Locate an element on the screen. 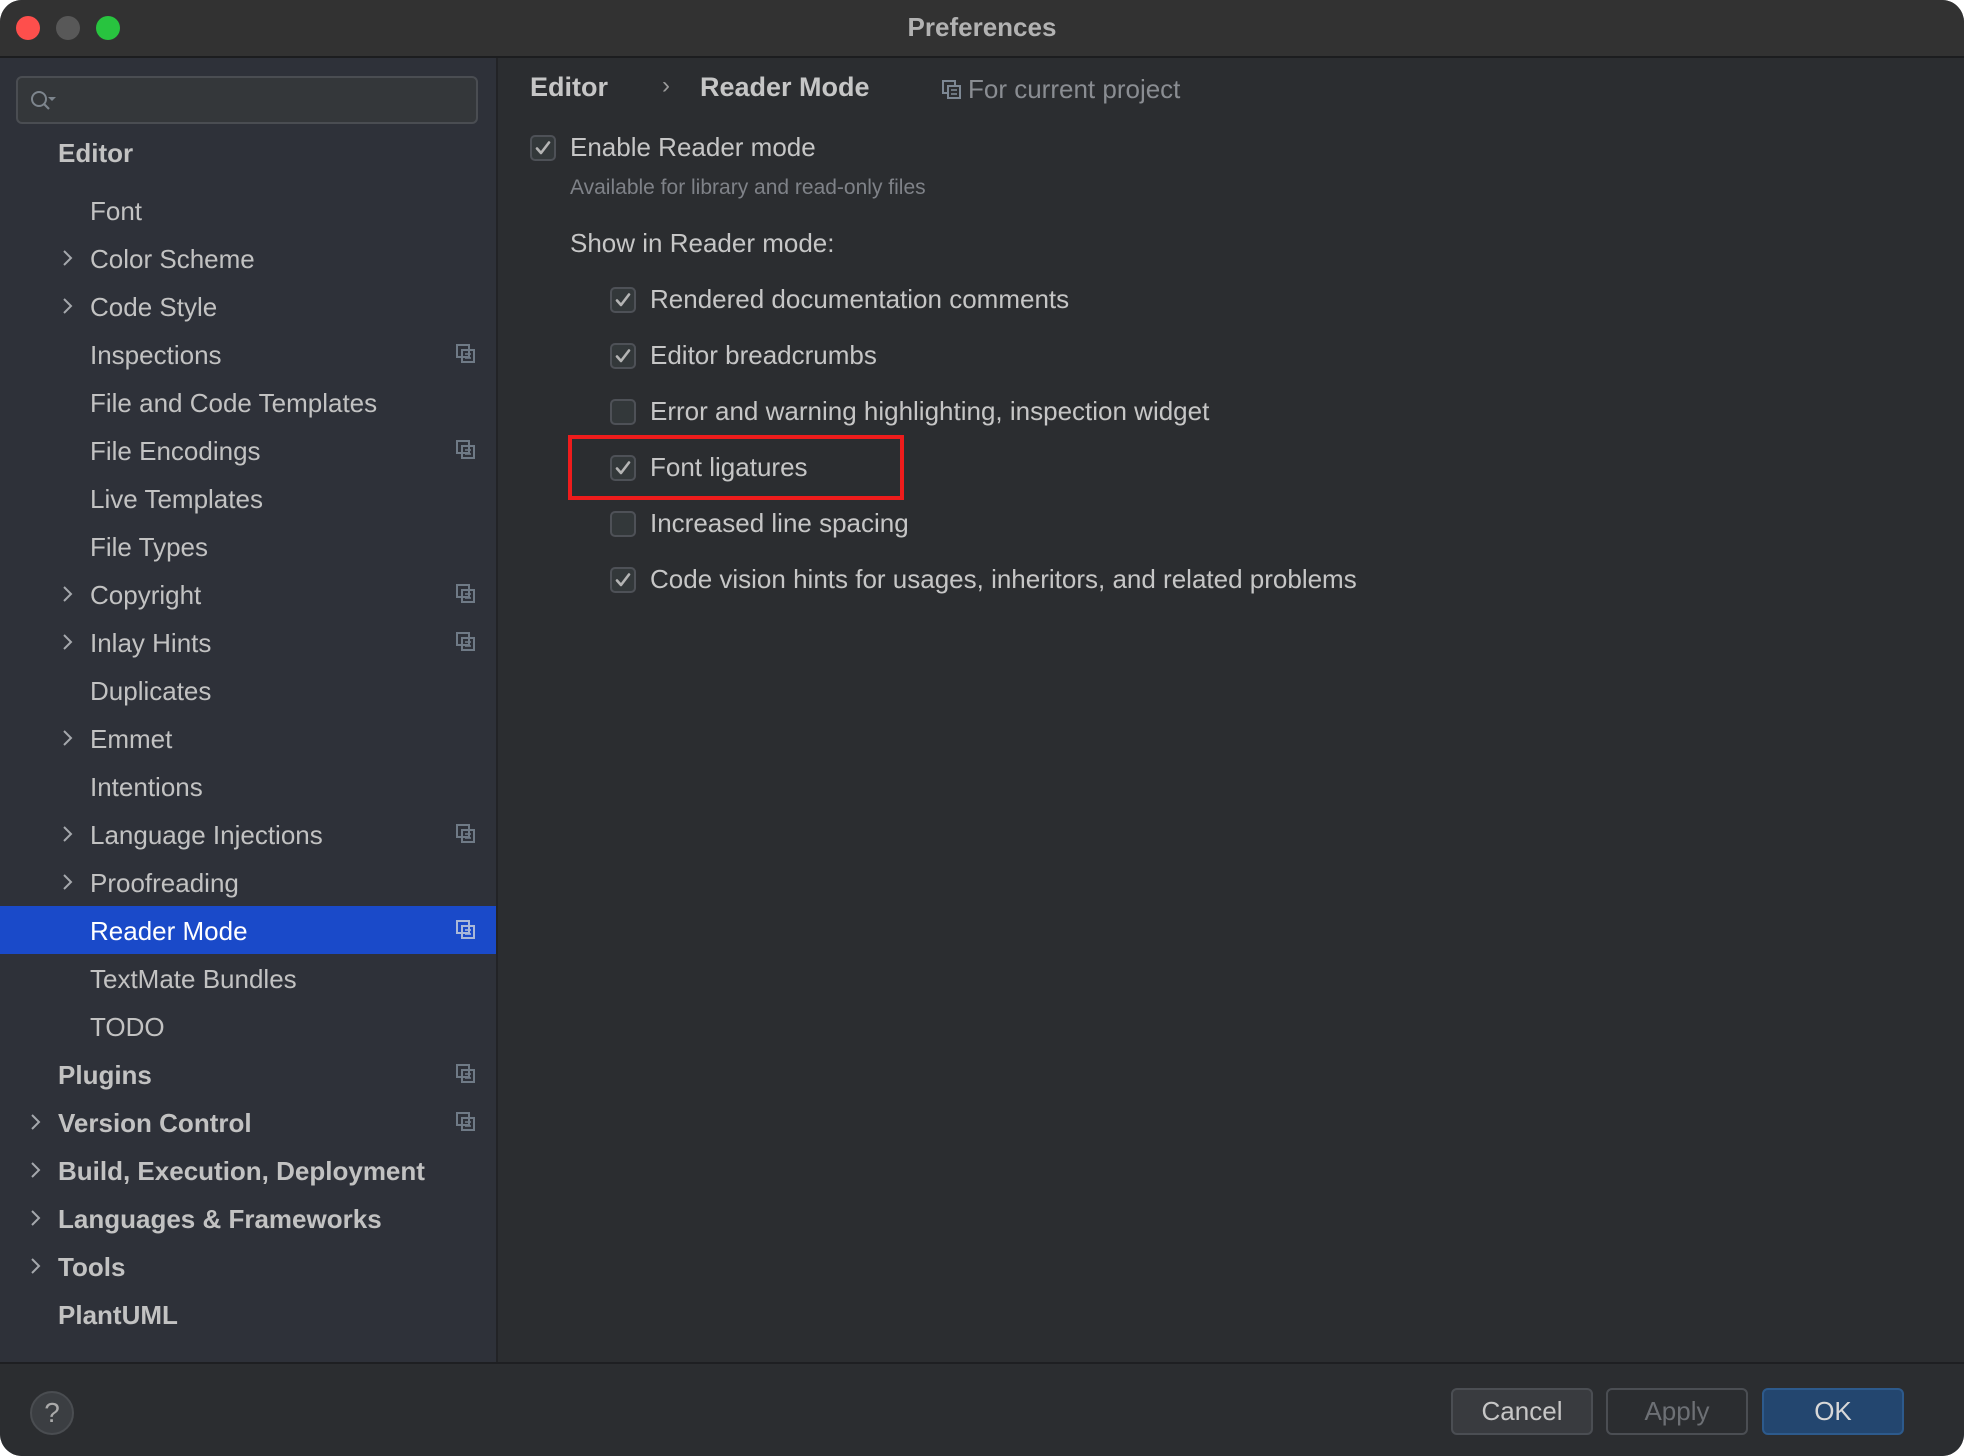 Image resolution: width=1964 pixels, height=1456 pixels. sidebar-item: Languages & Frameworks is located at coordinates (248, 1218).